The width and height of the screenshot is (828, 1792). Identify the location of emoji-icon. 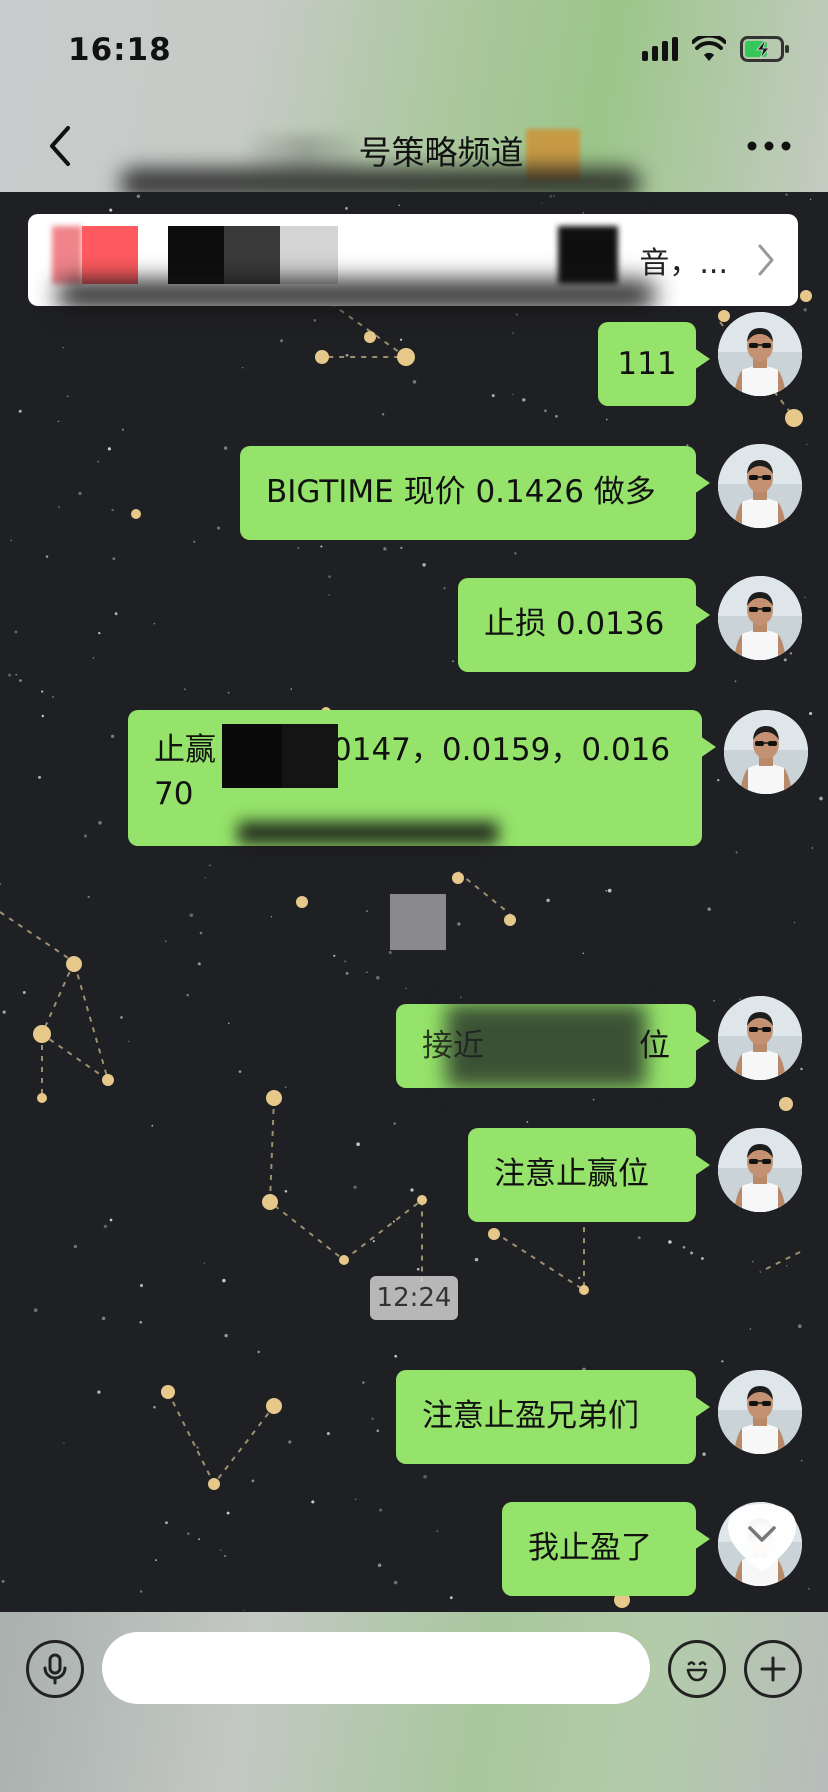
(697, 1671).